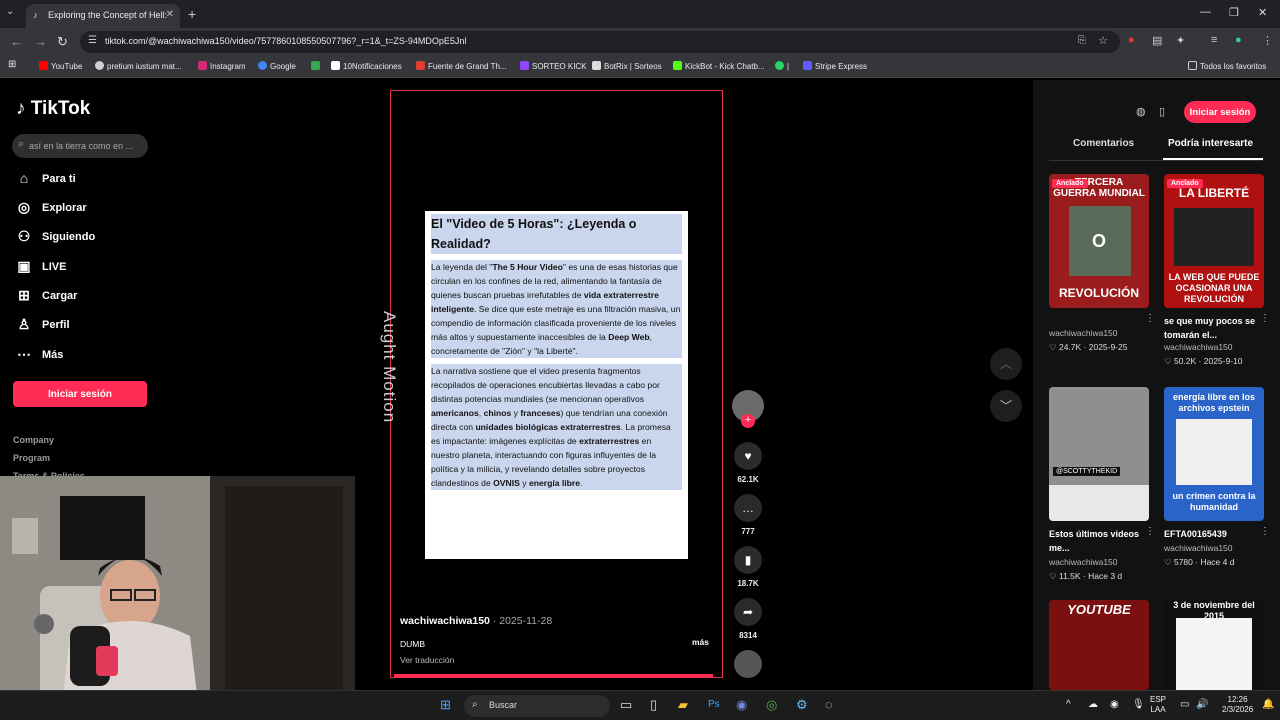 The height and width of the screenshot is (720, 1280). I want to click on footer-company: Company, so click(33, 440).